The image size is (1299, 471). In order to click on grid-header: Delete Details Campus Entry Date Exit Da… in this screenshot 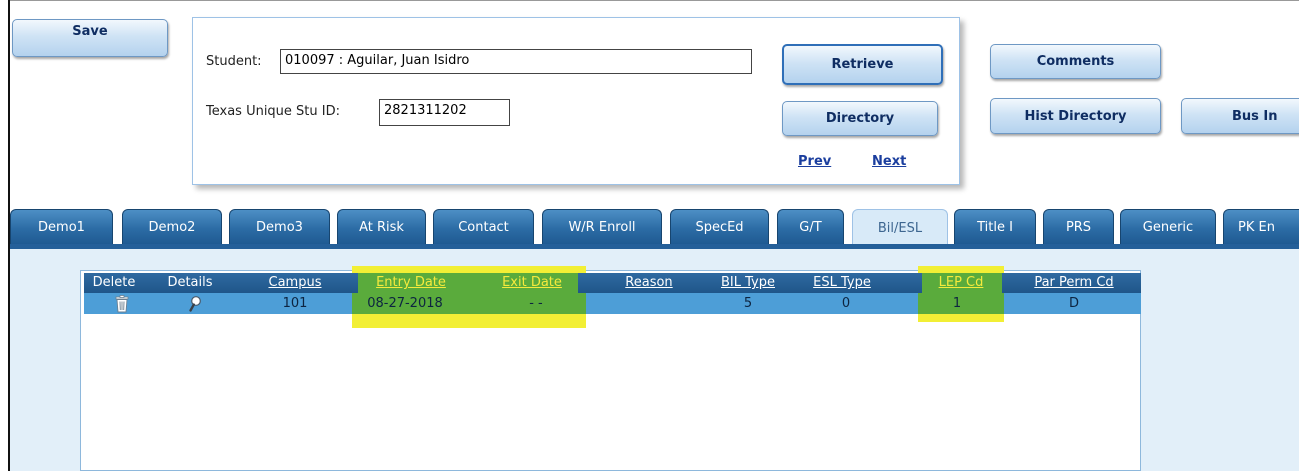, I will do `click(612, 283)`.